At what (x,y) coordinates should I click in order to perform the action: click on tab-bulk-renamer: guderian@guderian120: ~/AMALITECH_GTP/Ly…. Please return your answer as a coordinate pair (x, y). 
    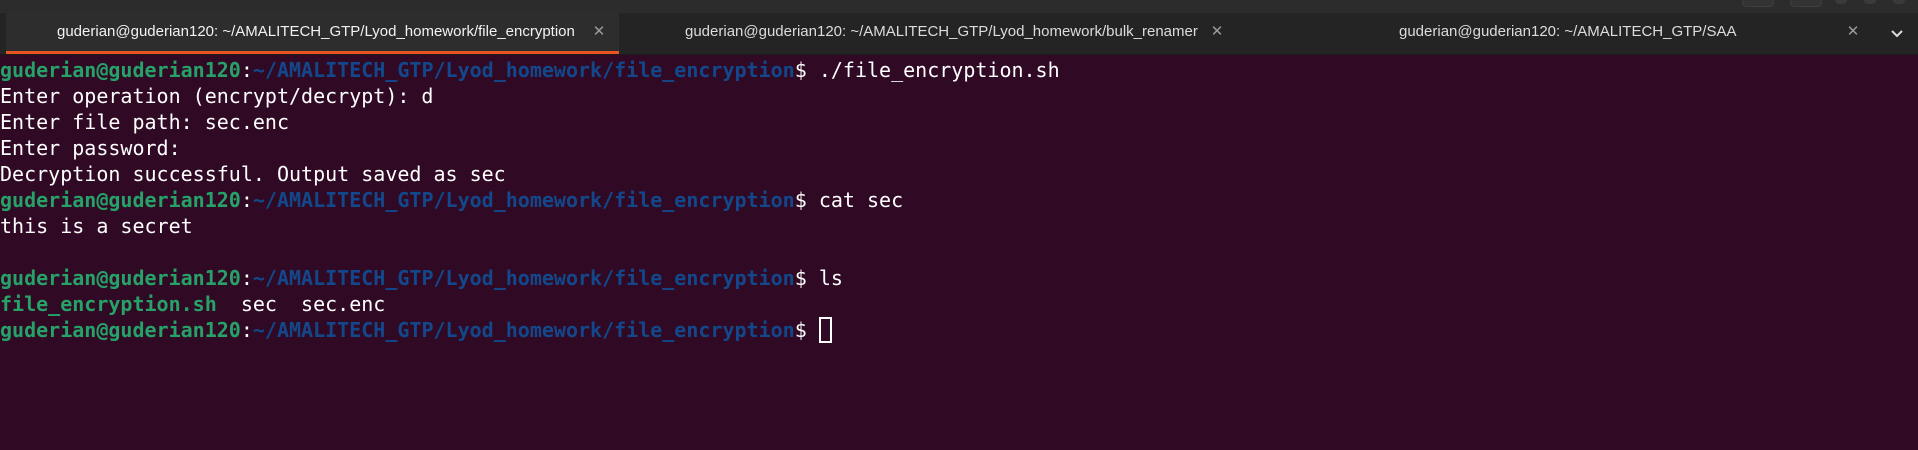
    Looking at the image, I should click on (926, 33).